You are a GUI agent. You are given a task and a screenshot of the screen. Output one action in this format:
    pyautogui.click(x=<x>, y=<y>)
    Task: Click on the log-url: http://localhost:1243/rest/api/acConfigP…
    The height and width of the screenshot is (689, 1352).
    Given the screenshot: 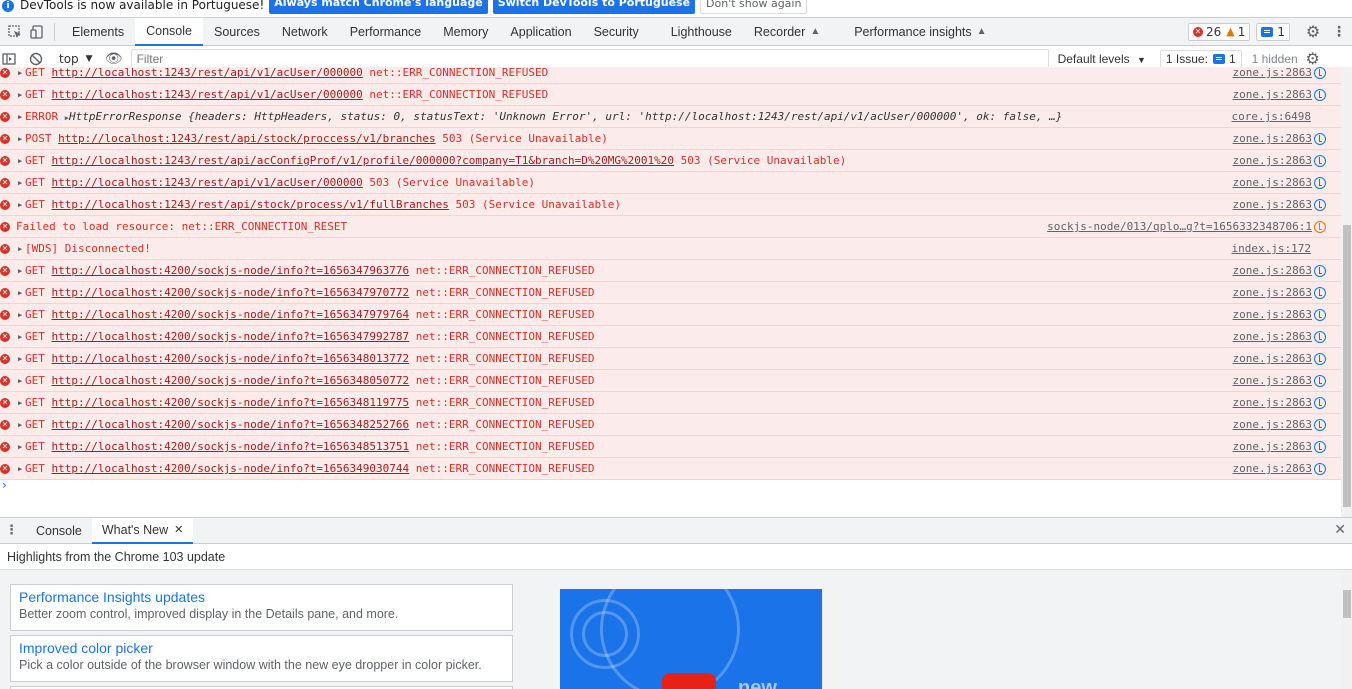 What is the action you would take?
    pyautogui.click(x=363, y=160)
    